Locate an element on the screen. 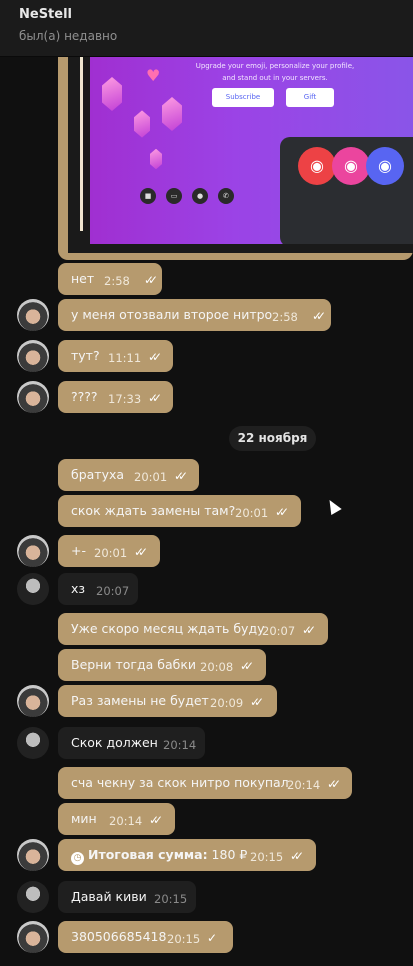  outgoing-message: Раз замены не будет 20:09 ✓✓ is located at coordinates (167, 701).